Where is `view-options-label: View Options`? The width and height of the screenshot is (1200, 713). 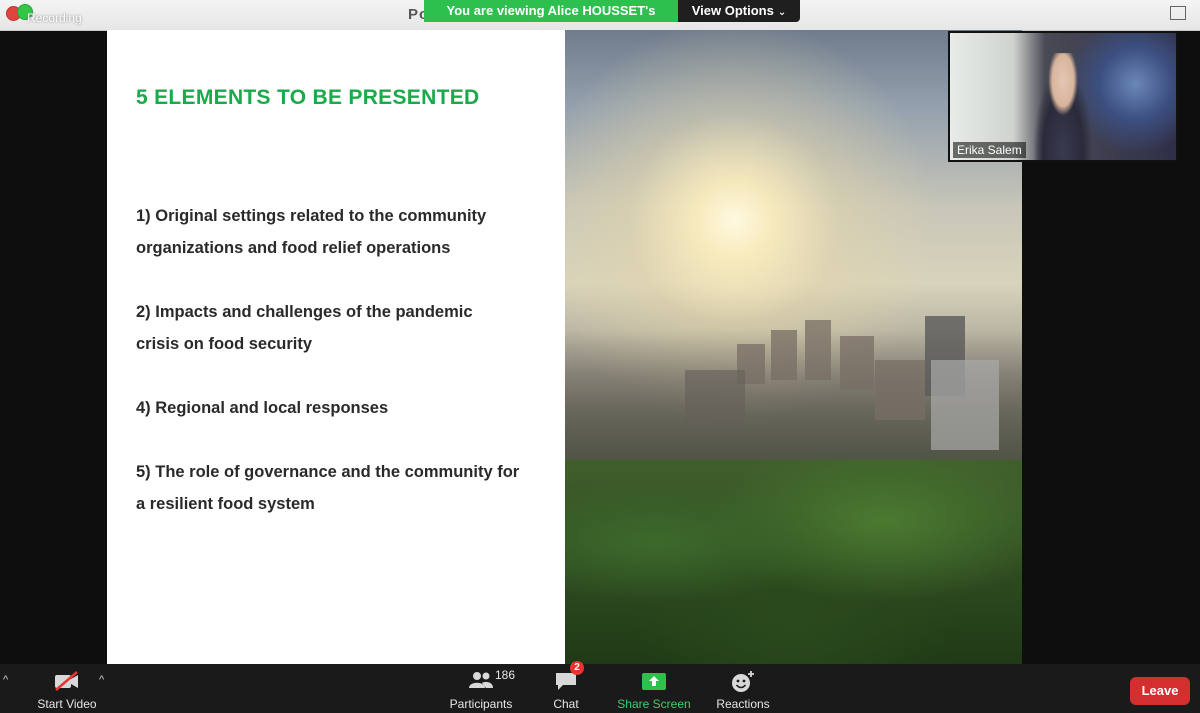 view-options-label: View Options is located at coordinates (732, 10).